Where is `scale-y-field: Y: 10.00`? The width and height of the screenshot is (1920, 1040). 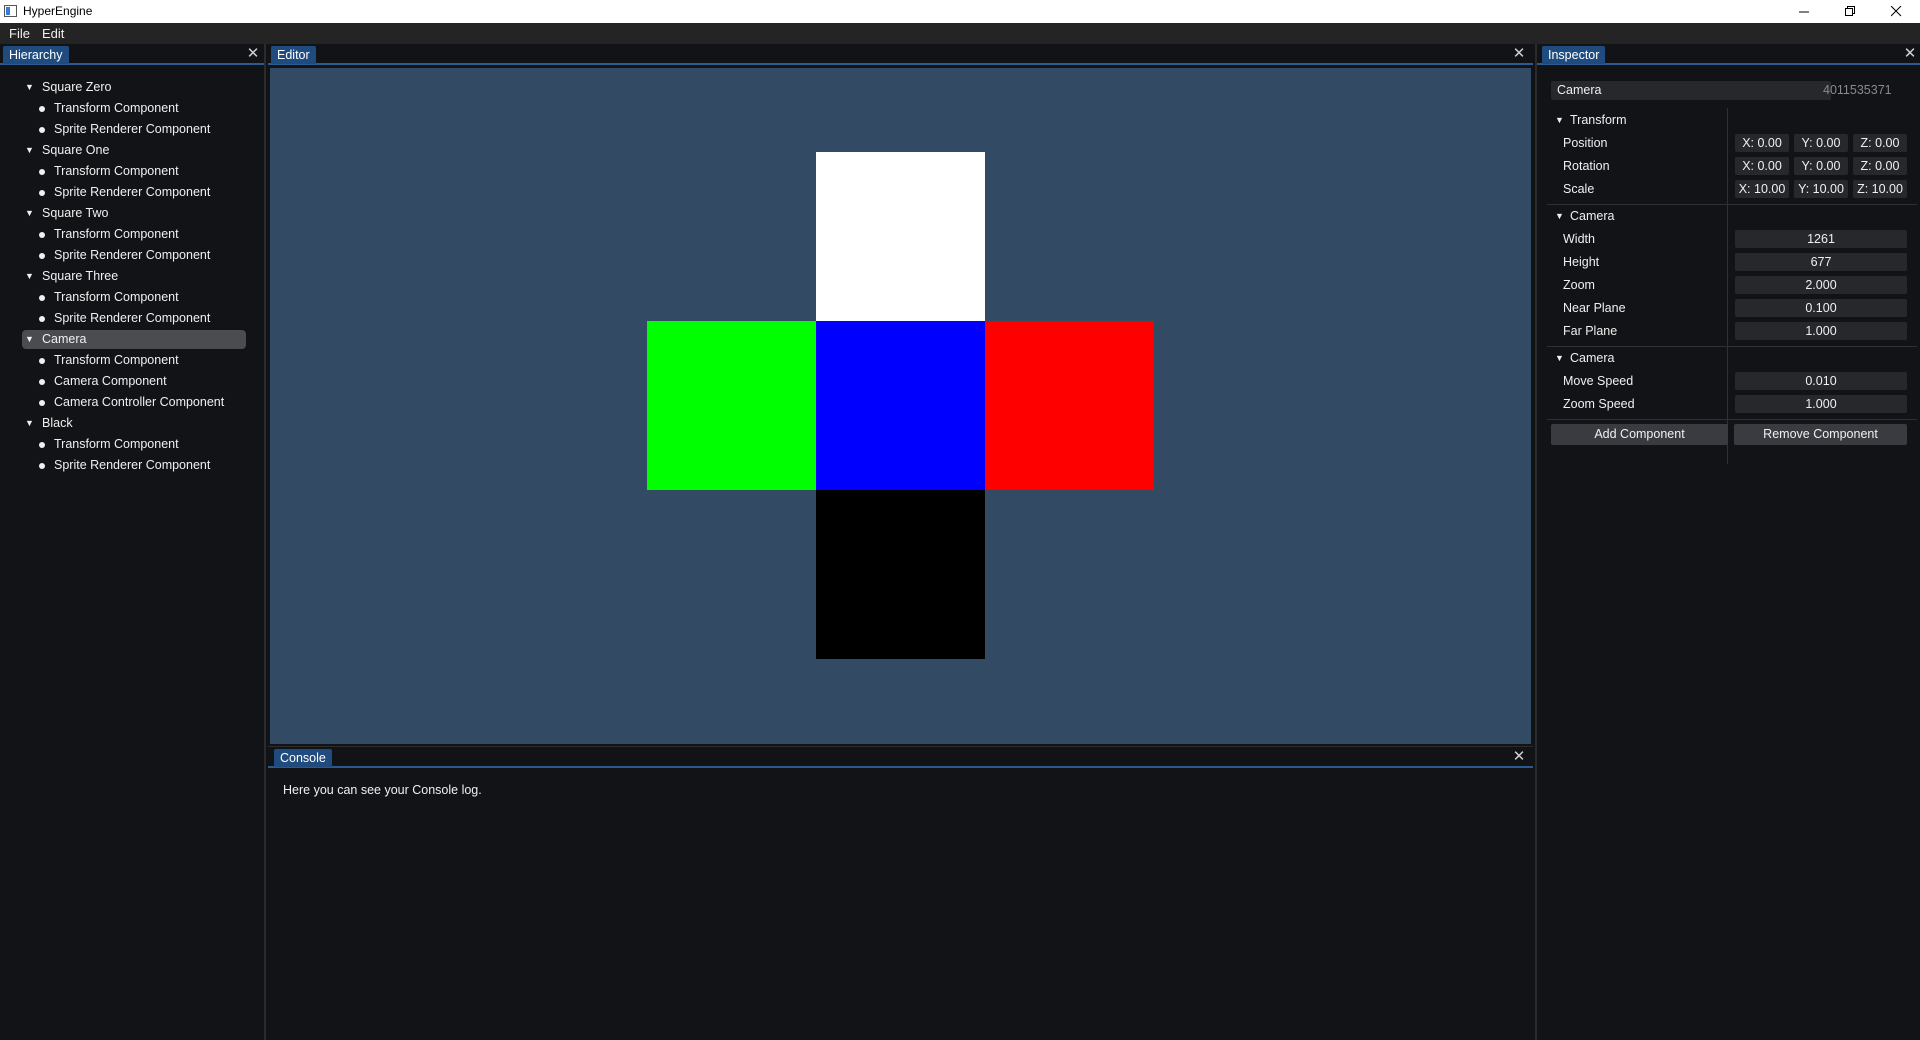 scale-y-field: Y: 10.00 is located at coordinates (1821, 189).